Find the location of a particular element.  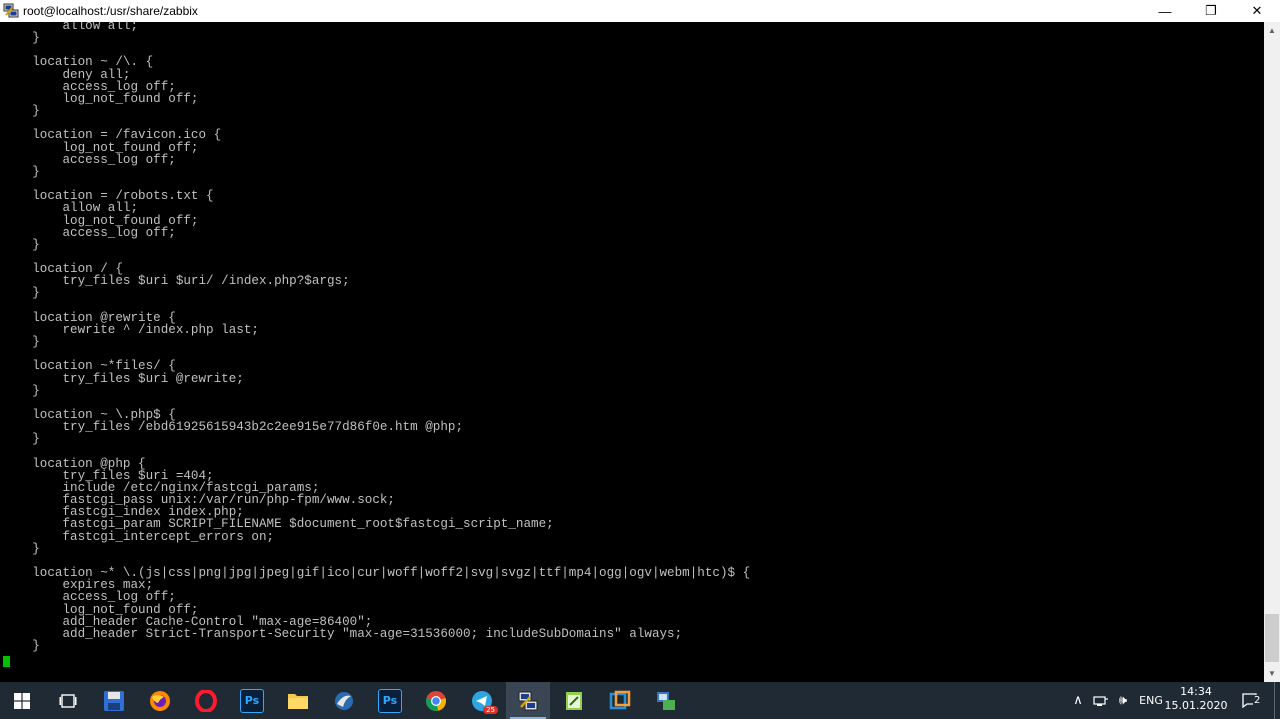

show-desktop-button is located at coordinates (1277, 700).